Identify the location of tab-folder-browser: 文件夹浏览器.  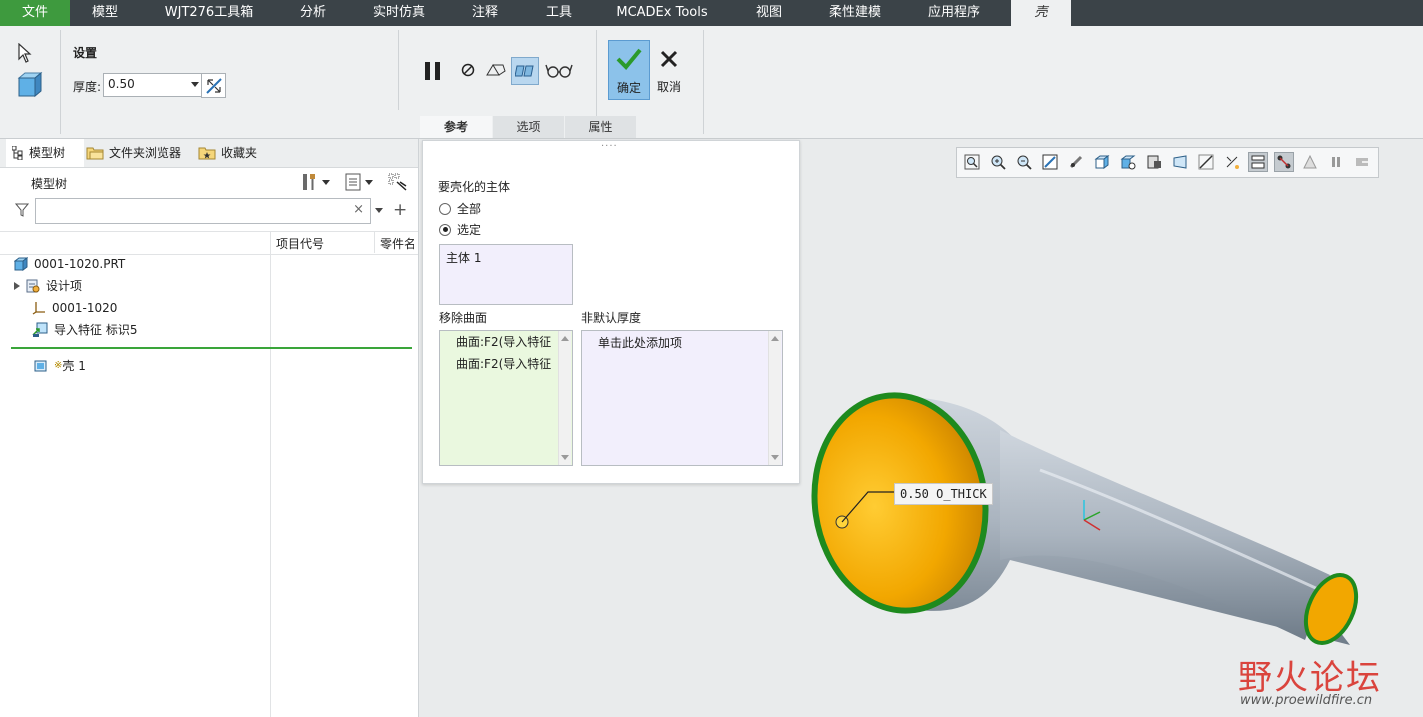
(138, 153).